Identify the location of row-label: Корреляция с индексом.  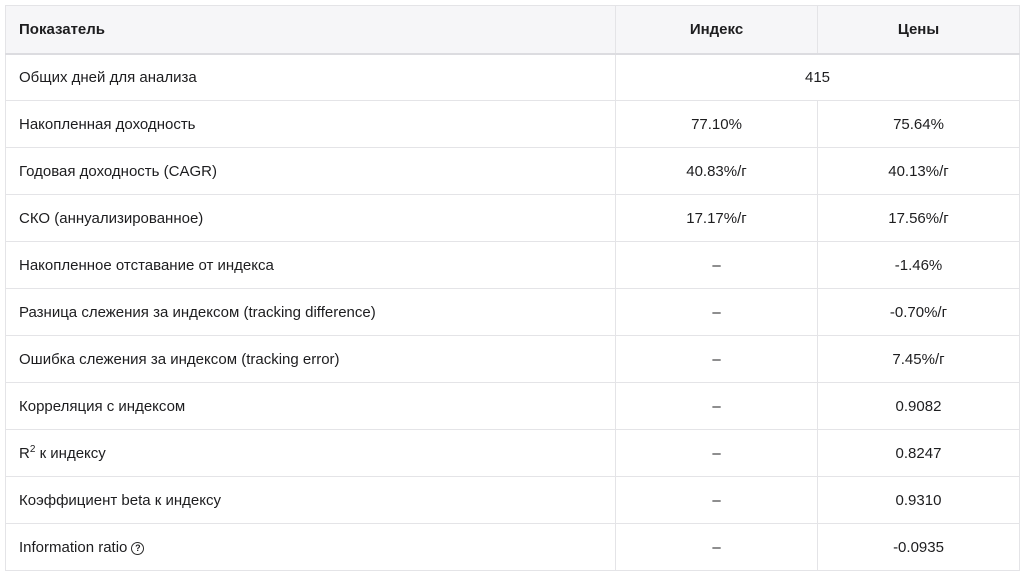
(310, 406).